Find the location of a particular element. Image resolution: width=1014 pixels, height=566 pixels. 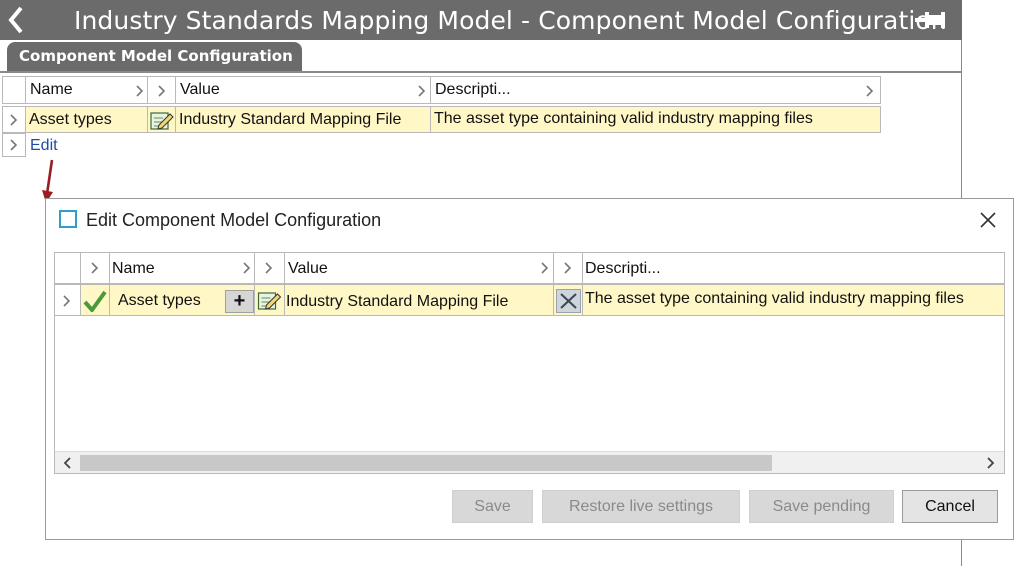

save-pending-button: Save pending is located at coordinates (821, 506).